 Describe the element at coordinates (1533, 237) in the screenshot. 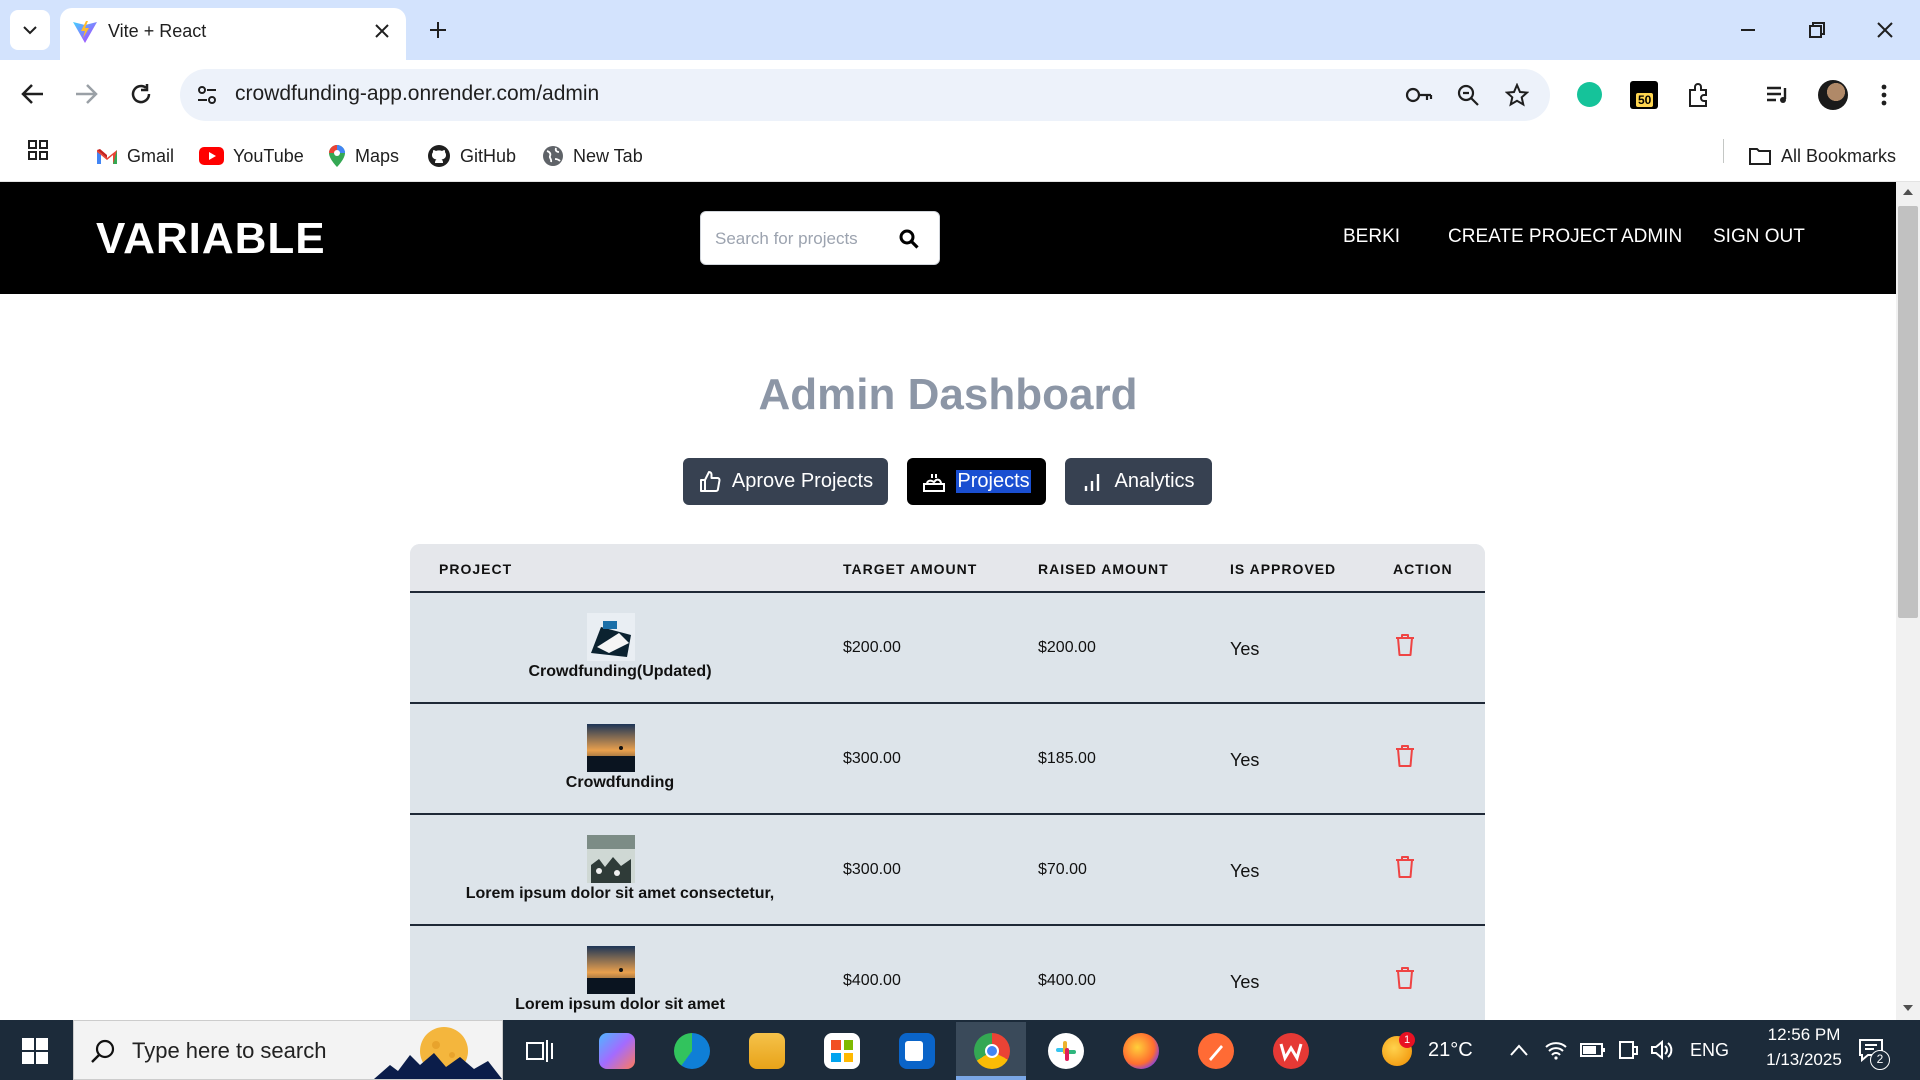

I see `nav-create-project: CREATE PROJECT` at that location.